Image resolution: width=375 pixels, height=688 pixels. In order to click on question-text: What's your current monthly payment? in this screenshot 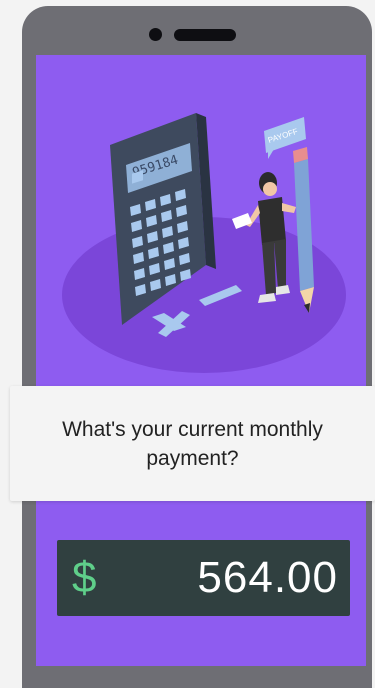, I will do `click(192, 443)`.